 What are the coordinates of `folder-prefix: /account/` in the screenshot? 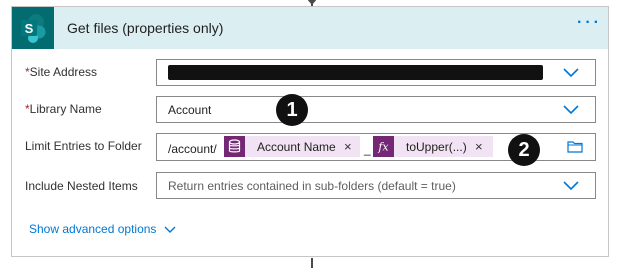 It's located at (192, 149).